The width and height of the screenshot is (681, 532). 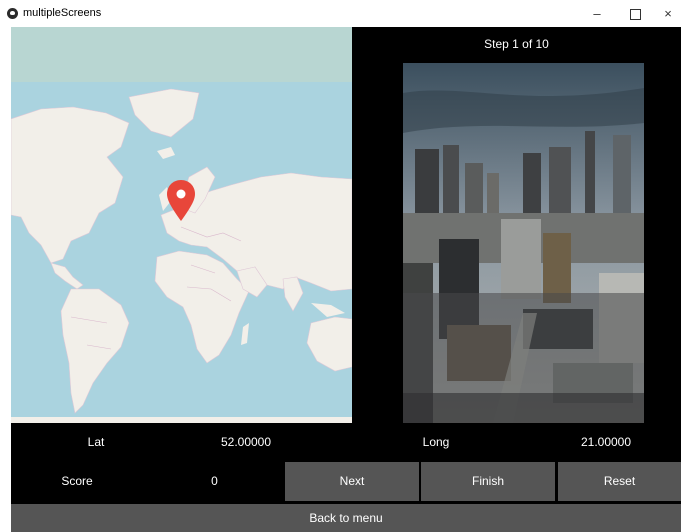 I want to click on reset-button: Reset, so click(x=619, y=481).